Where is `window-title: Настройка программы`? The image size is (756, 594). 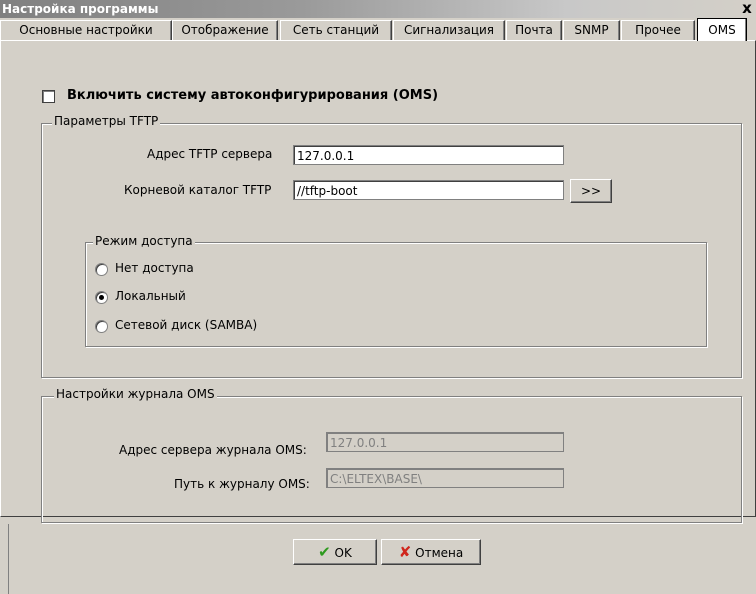
window-title: Настройка программы is located at coordinates (80, 9).